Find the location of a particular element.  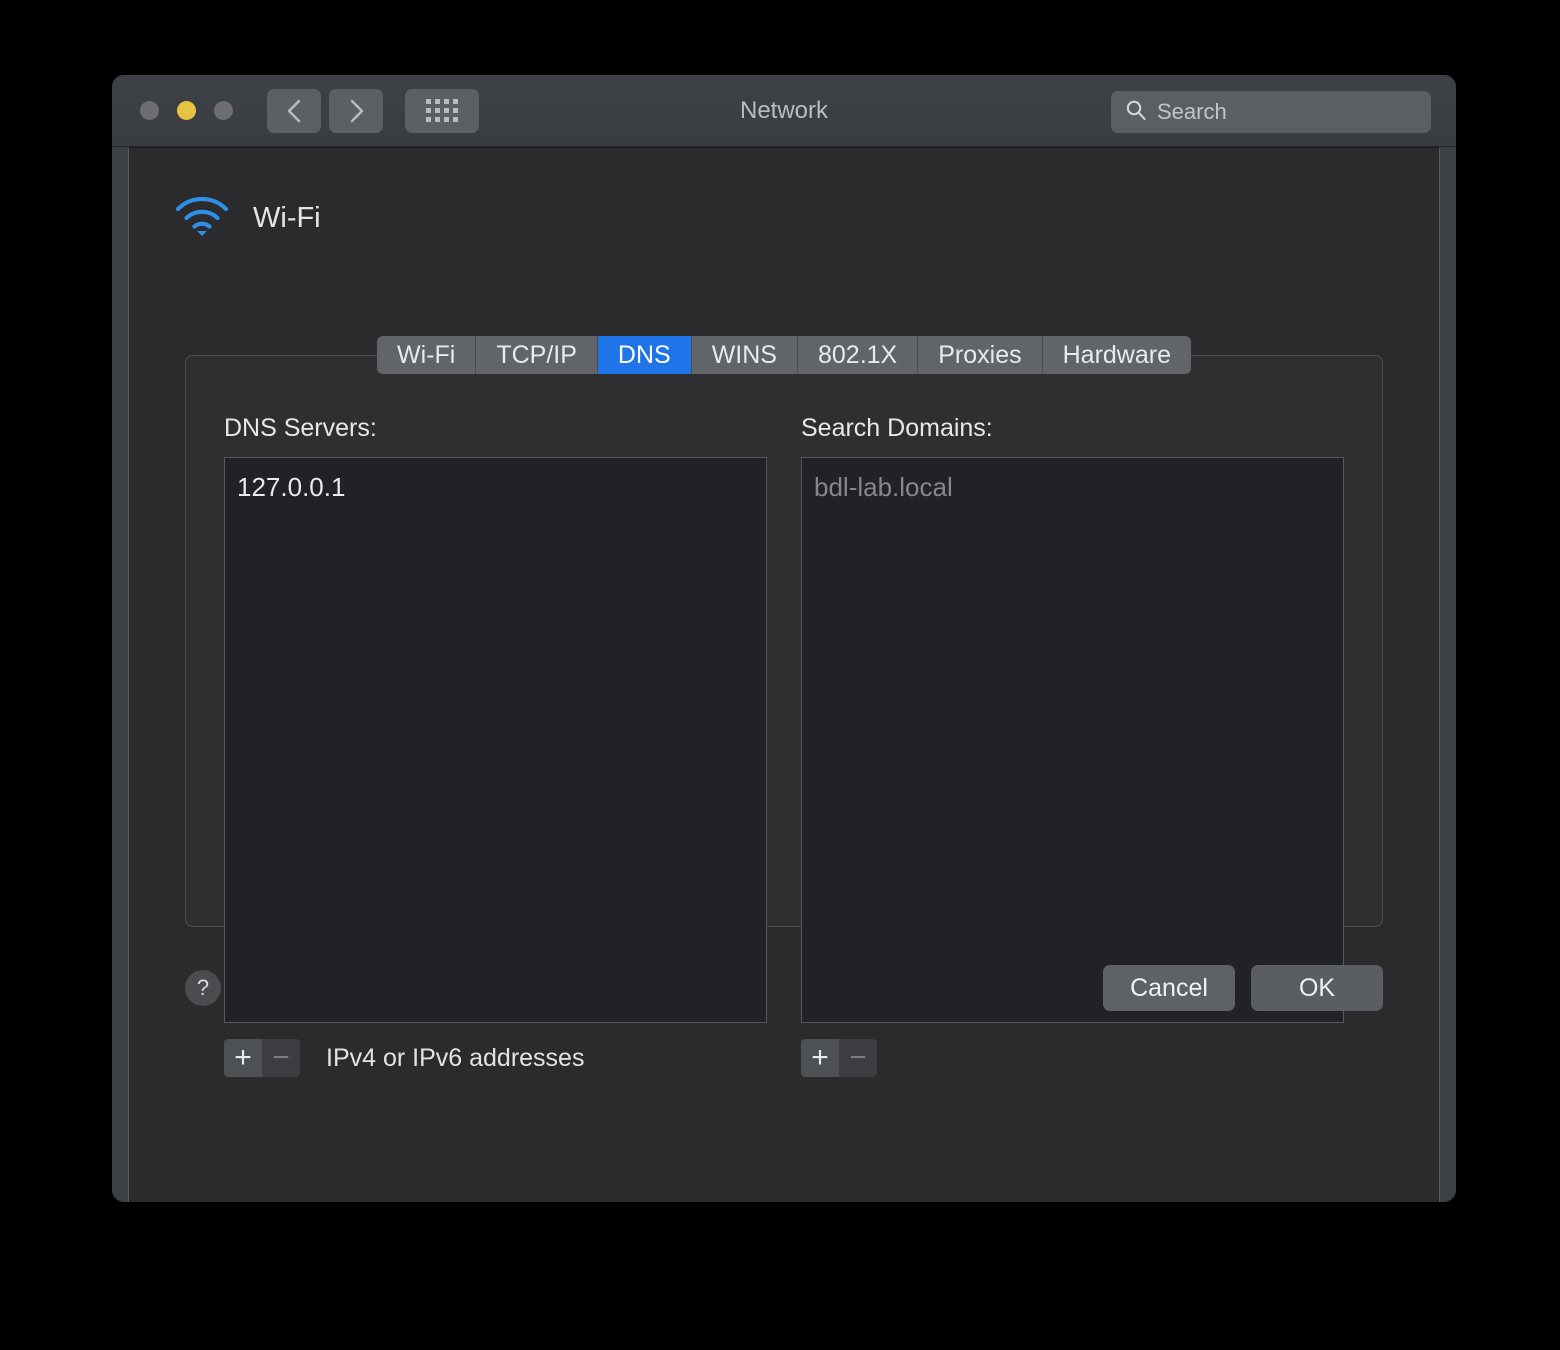

list-item: bdl-lab.local is located at coordinates (1072, 486).